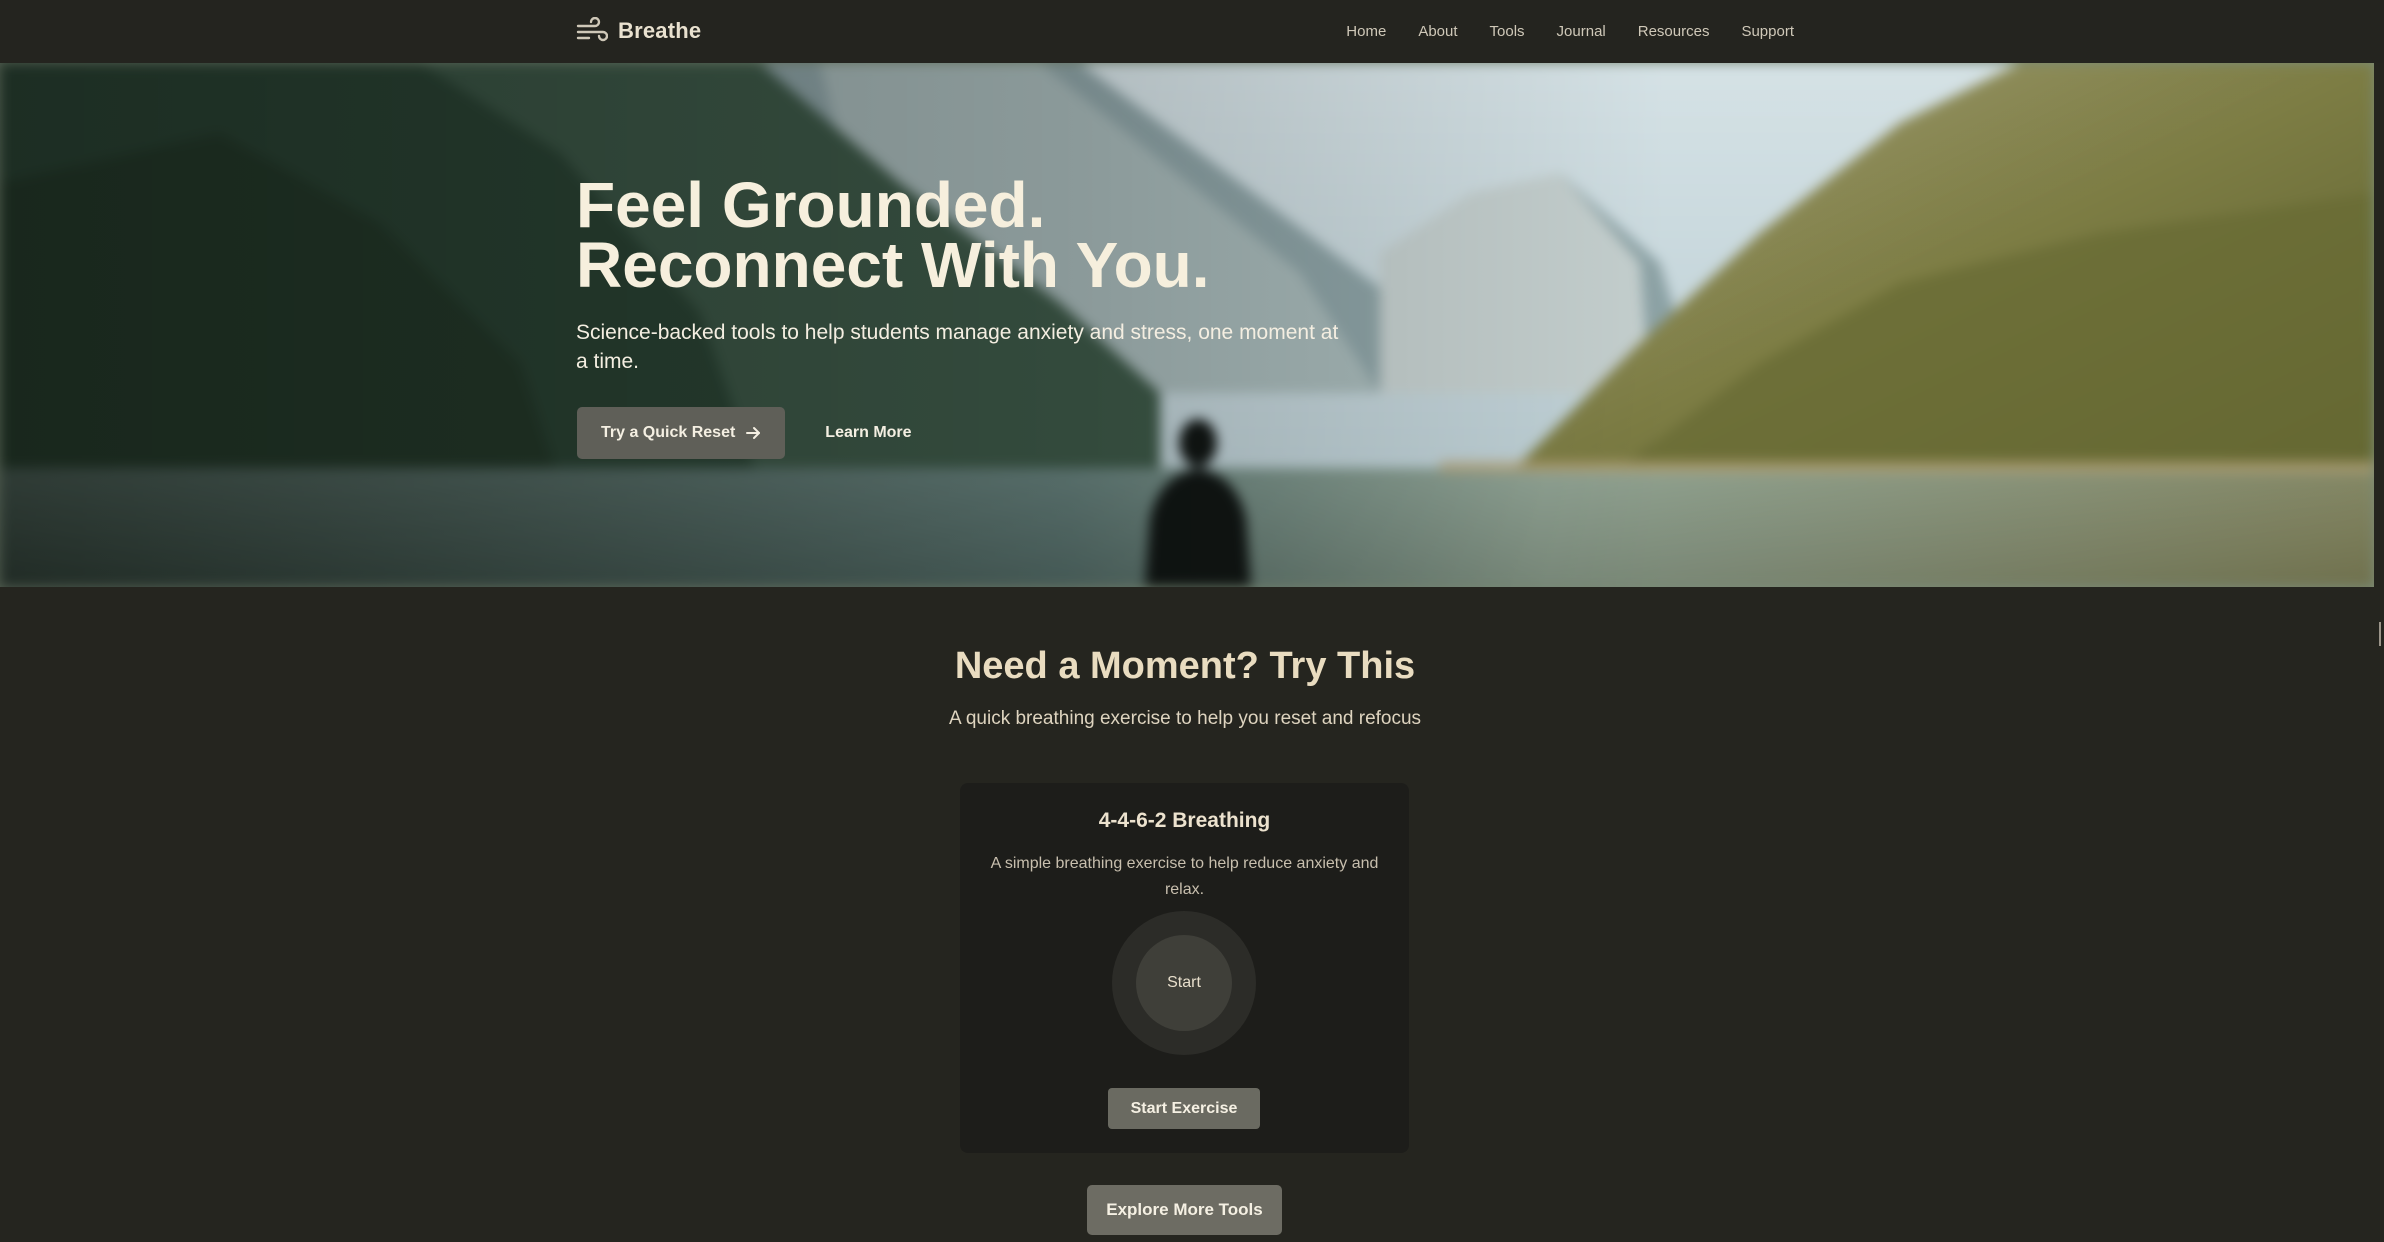 The height and width of the screenshot is (1242, 2384). I want to click on hero-title: Feel Grounded. Reconnect With You., so click(1076, 235).